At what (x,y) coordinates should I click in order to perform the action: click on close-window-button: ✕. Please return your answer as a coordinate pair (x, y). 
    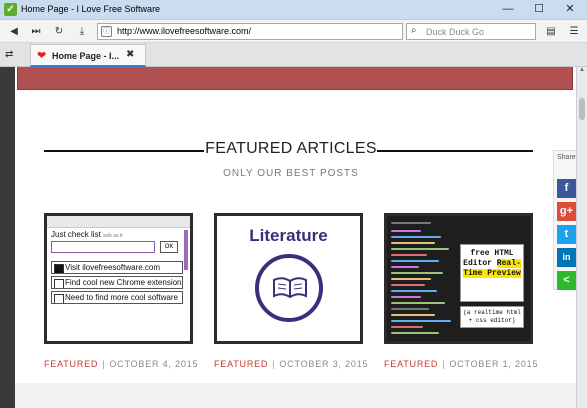
    Looking at the image, I should click on (570, 10).